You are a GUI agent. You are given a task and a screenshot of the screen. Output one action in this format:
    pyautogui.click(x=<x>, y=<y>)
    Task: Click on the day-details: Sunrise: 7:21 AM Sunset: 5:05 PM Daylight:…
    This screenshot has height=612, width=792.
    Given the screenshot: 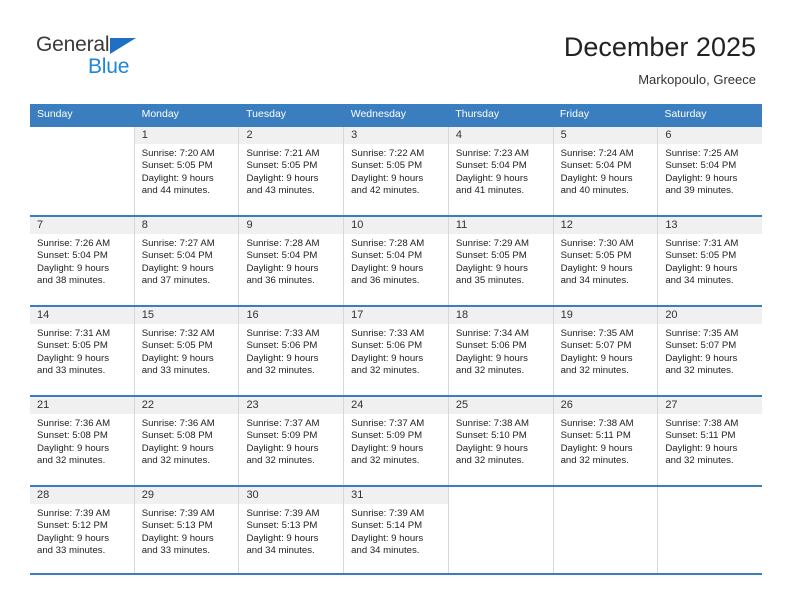 What is the action you would take?
    pyautogui.click(x=291, y=171)
    